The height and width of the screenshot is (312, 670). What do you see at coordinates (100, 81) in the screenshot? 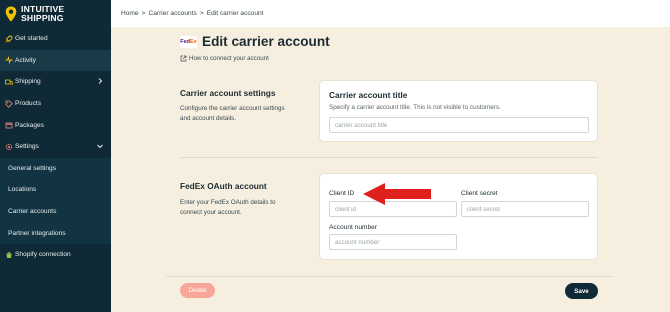
I see `chevron-right-icon` at bounding box center [100, 81].